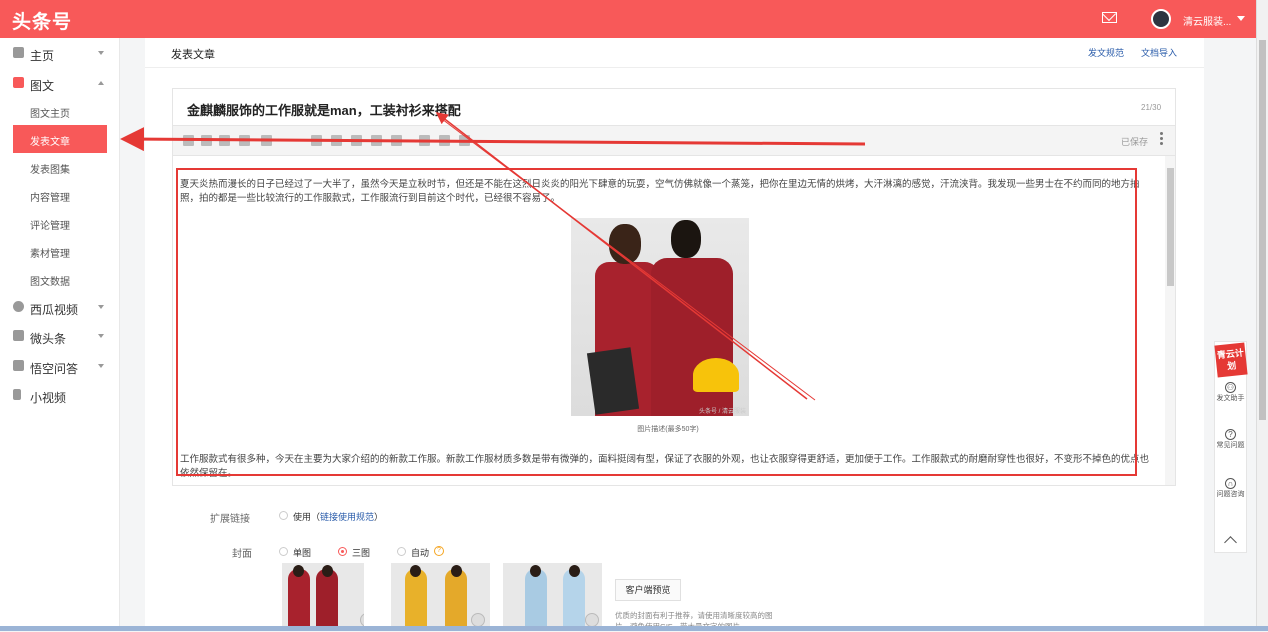 Image resolution: width=1268 pixels, height=632 pixels. I want to click on import-doc-link: 文档导入, so click(1159, 52).